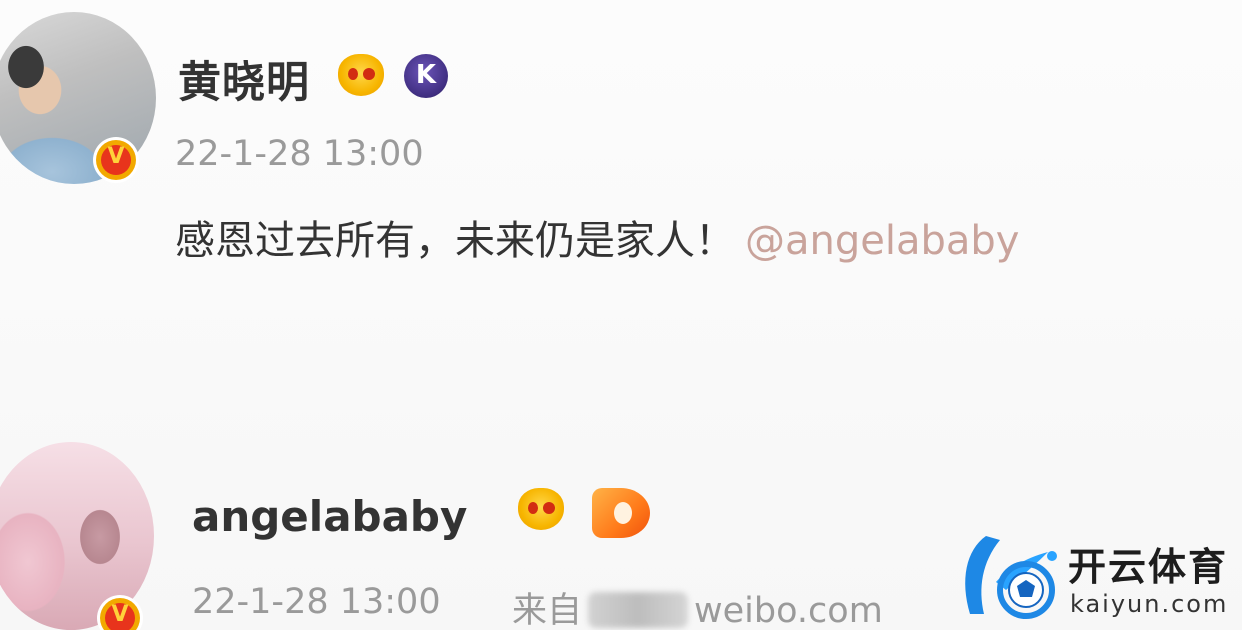 The height and width of the screenshot is (630, 1242). I want to click on brand-name: 开云体育, so click(1148, 567).